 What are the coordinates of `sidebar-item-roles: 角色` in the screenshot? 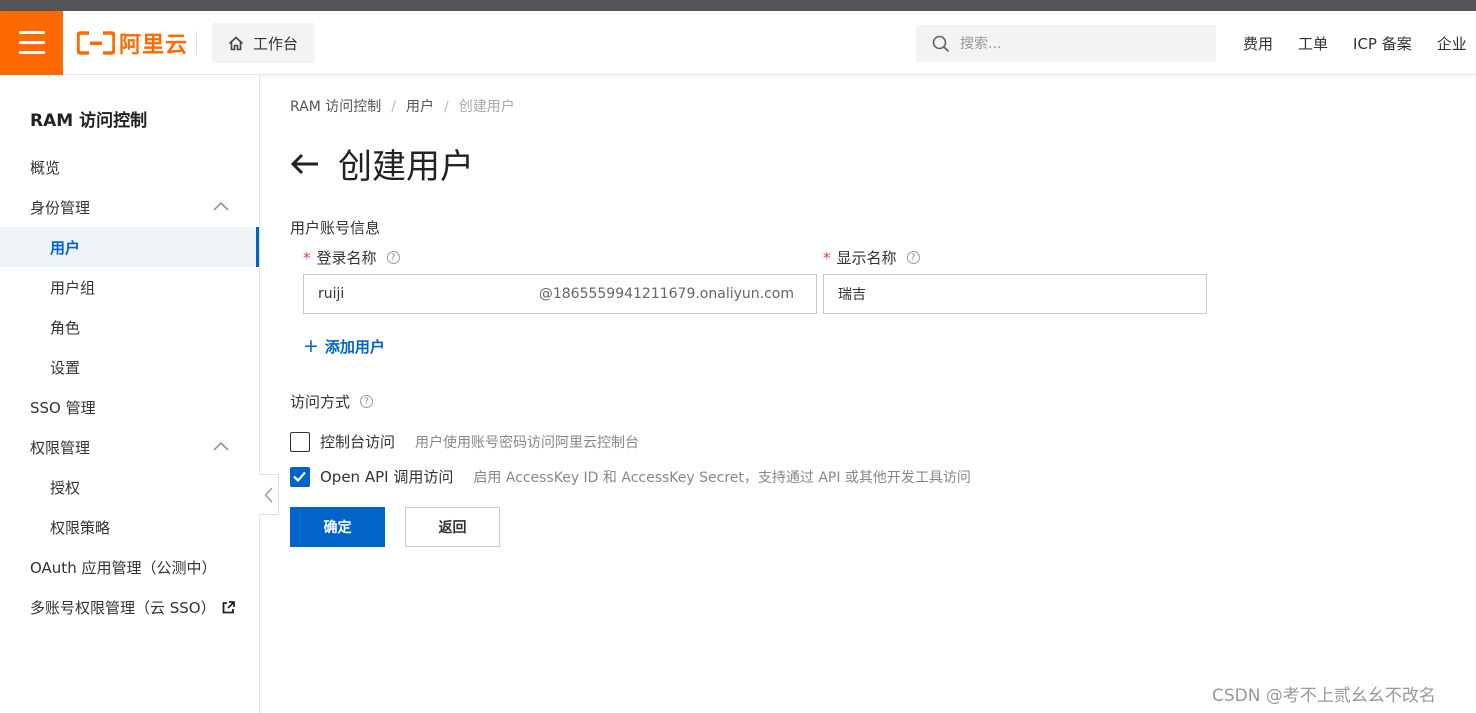 It's located at (129, 327).